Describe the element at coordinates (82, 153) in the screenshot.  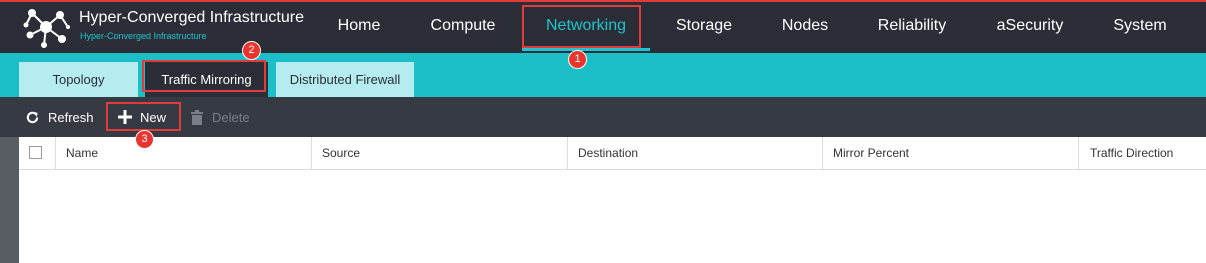
I see `column-header-name: Name` at that location.